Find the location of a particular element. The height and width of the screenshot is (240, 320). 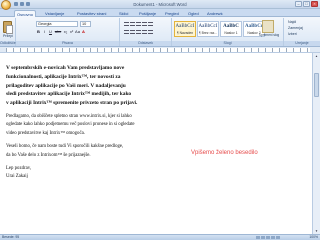

ruler-scale is located at coordinates (158, 50).